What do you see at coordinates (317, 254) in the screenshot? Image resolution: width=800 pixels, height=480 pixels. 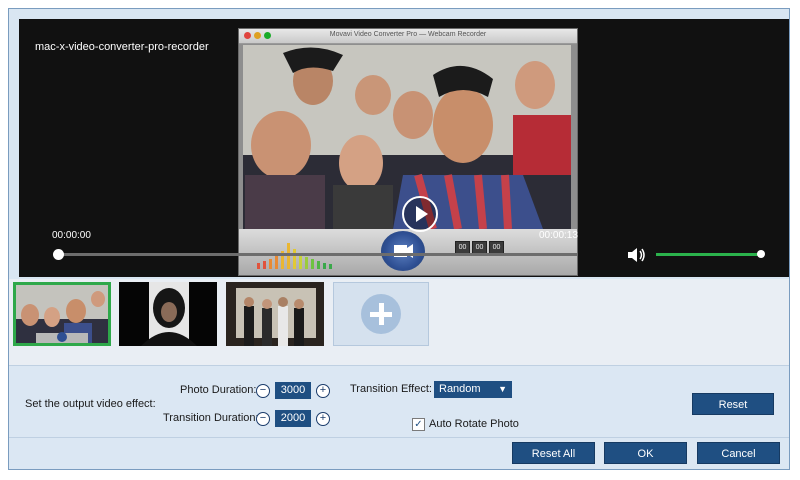 I see `seek-bar` at bounding box center [317, 254].